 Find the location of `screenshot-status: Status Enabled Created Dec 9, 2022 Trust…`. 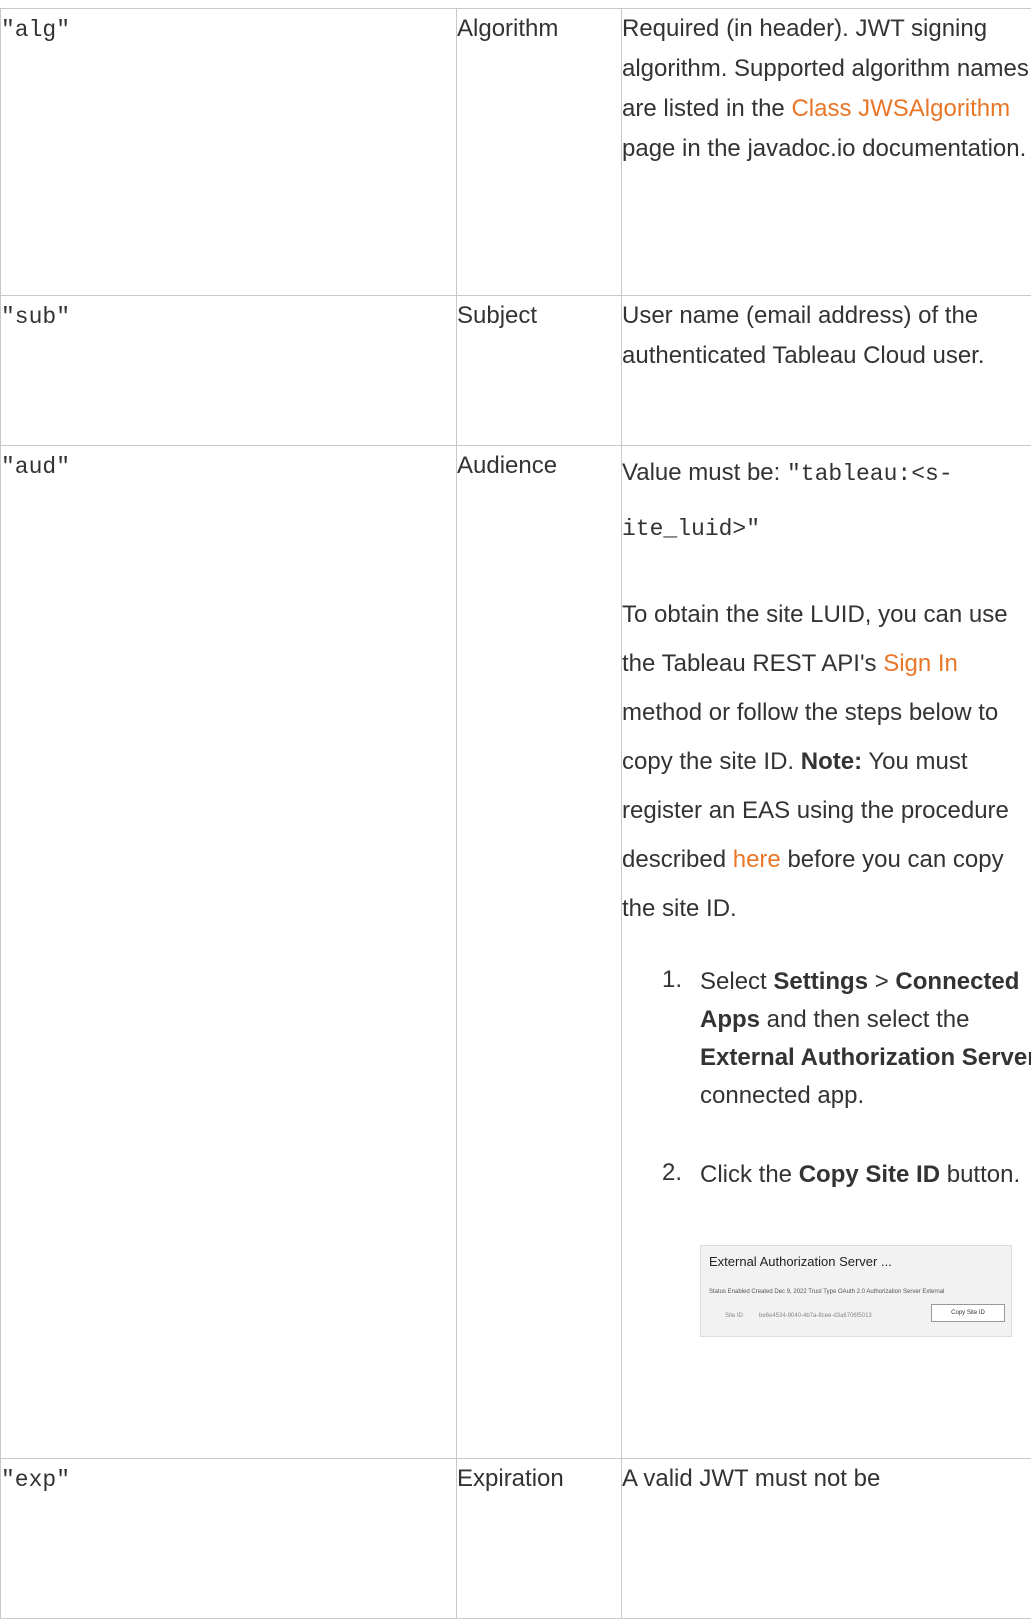

screenshot-status: Status Enabled Created Dec 9, 2022 Trust… is located at coordinates (826, 1292).